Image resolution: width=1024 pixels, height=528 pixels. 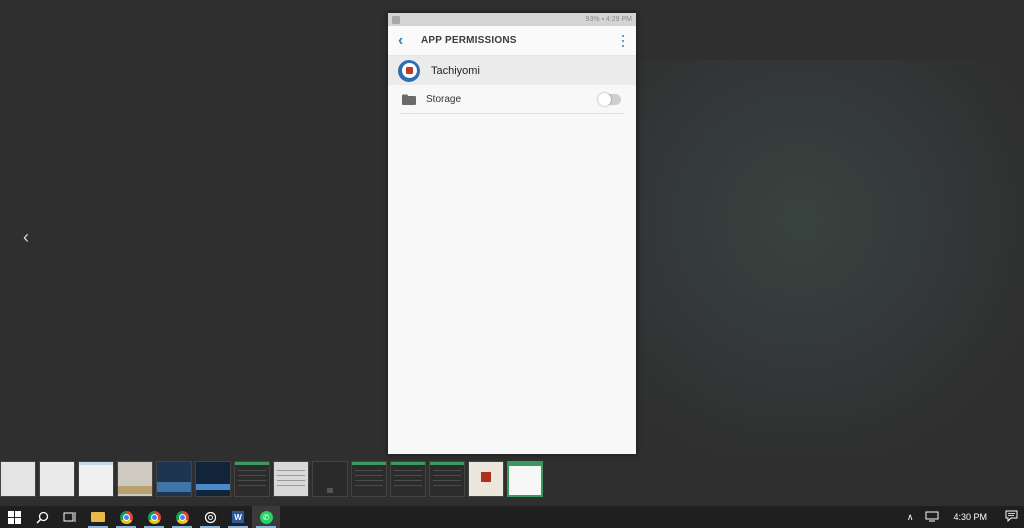 I want to click on whatsapp-icon: ✆, so click(x=266, y=517).